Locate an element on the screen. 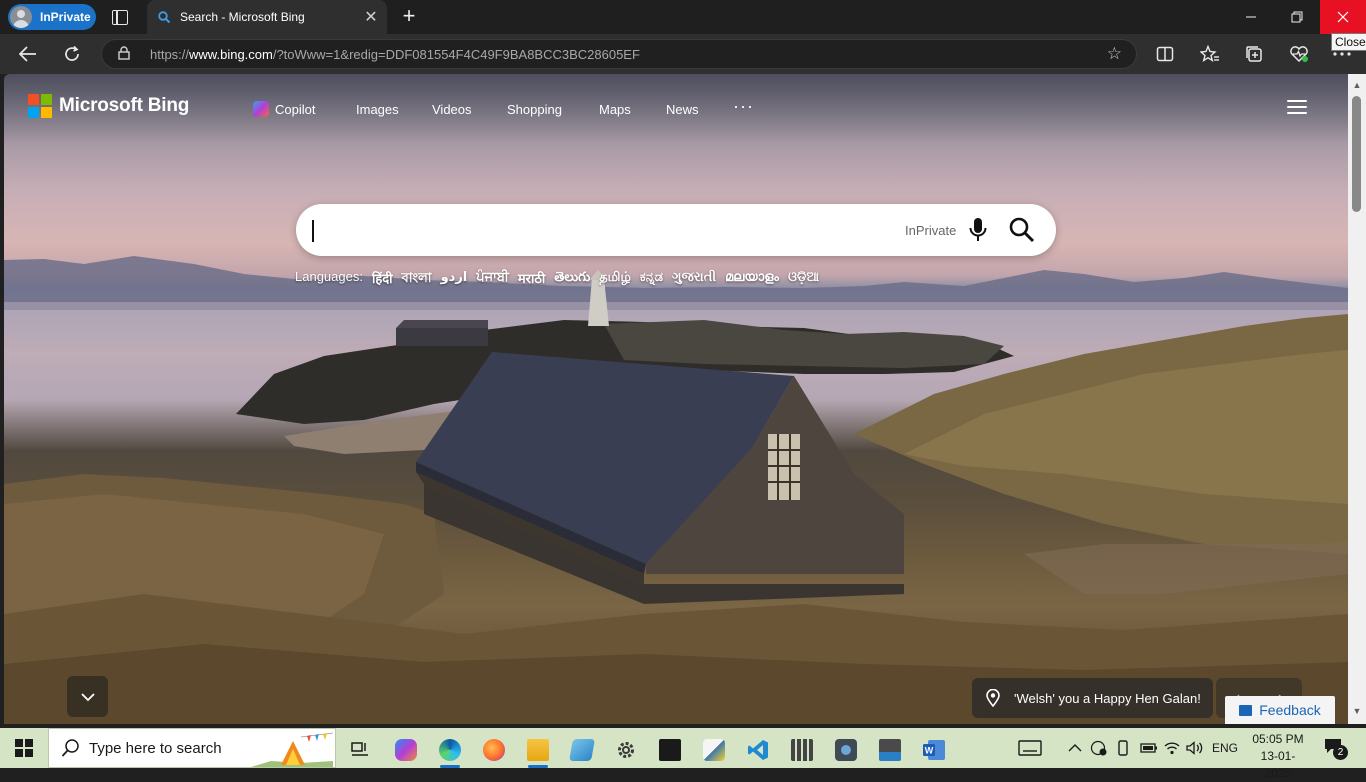  text-caret is located at coordinates (313, 231).